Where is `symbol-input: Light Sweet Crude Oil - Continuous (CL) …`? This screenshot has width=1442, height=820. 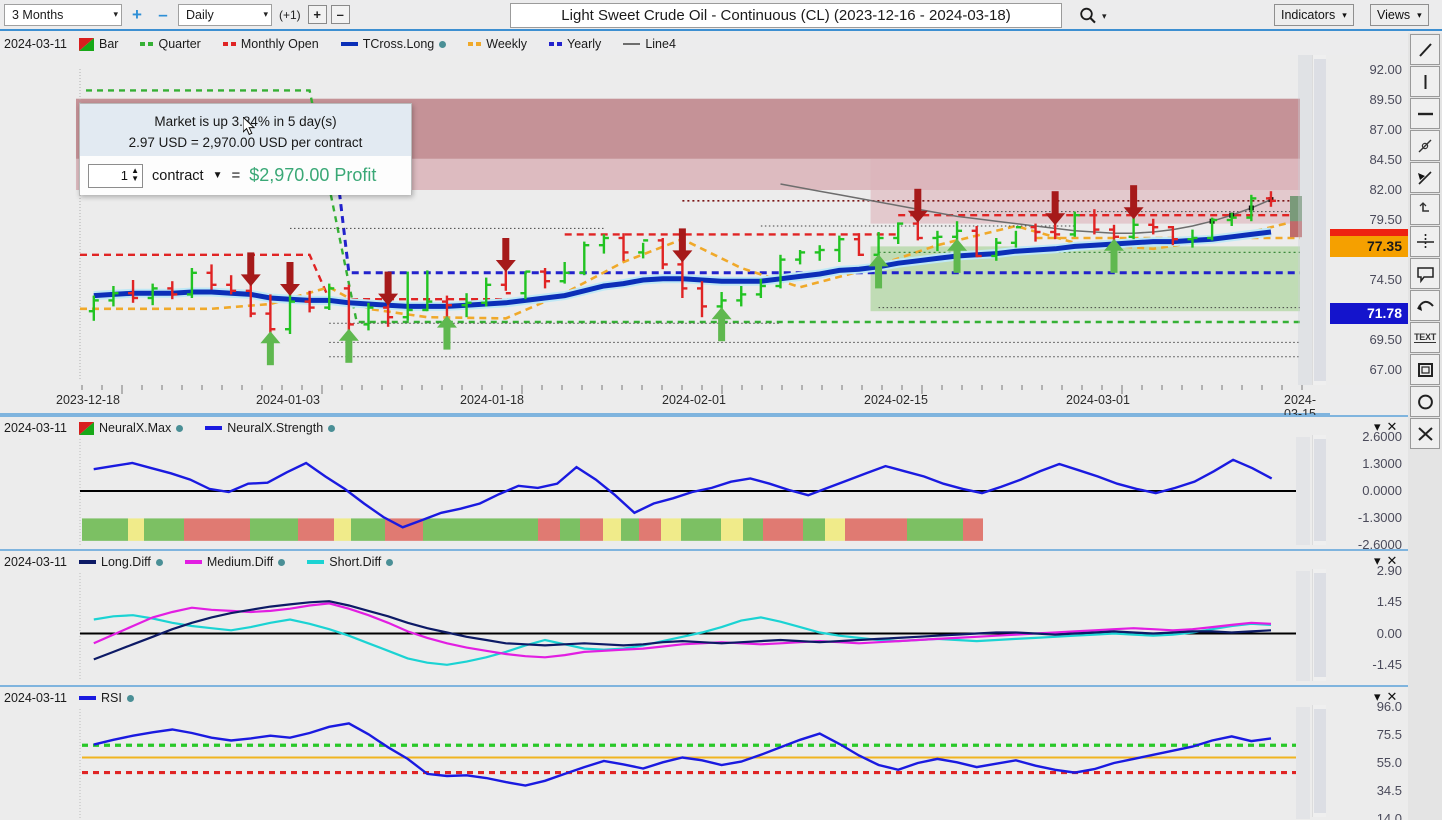 symbol-input: Light Sweet Crude Oil - Continuous (CL) … is located at coordinates (786, 15).